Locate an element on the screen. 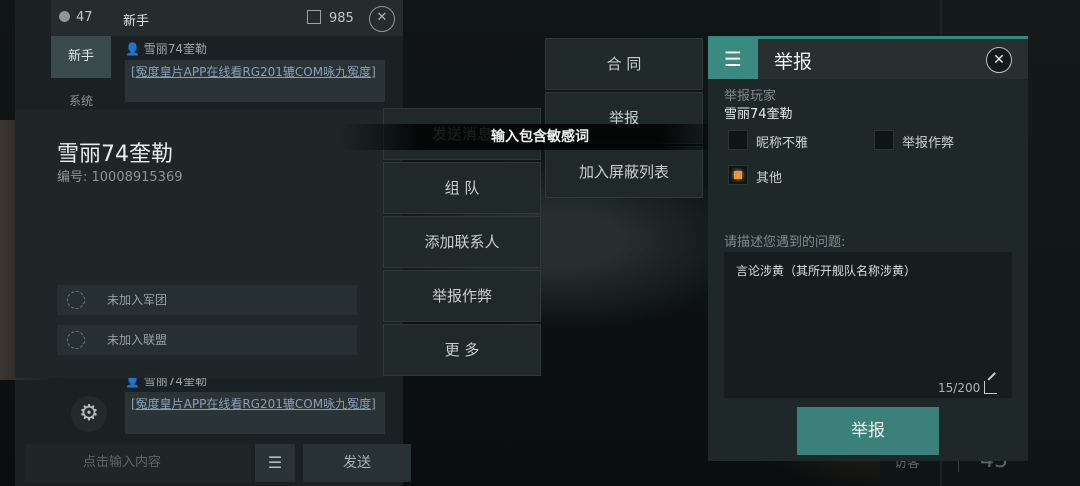  report-player-name: 雪丽74奎勒 is located at coordinates (758, 114).